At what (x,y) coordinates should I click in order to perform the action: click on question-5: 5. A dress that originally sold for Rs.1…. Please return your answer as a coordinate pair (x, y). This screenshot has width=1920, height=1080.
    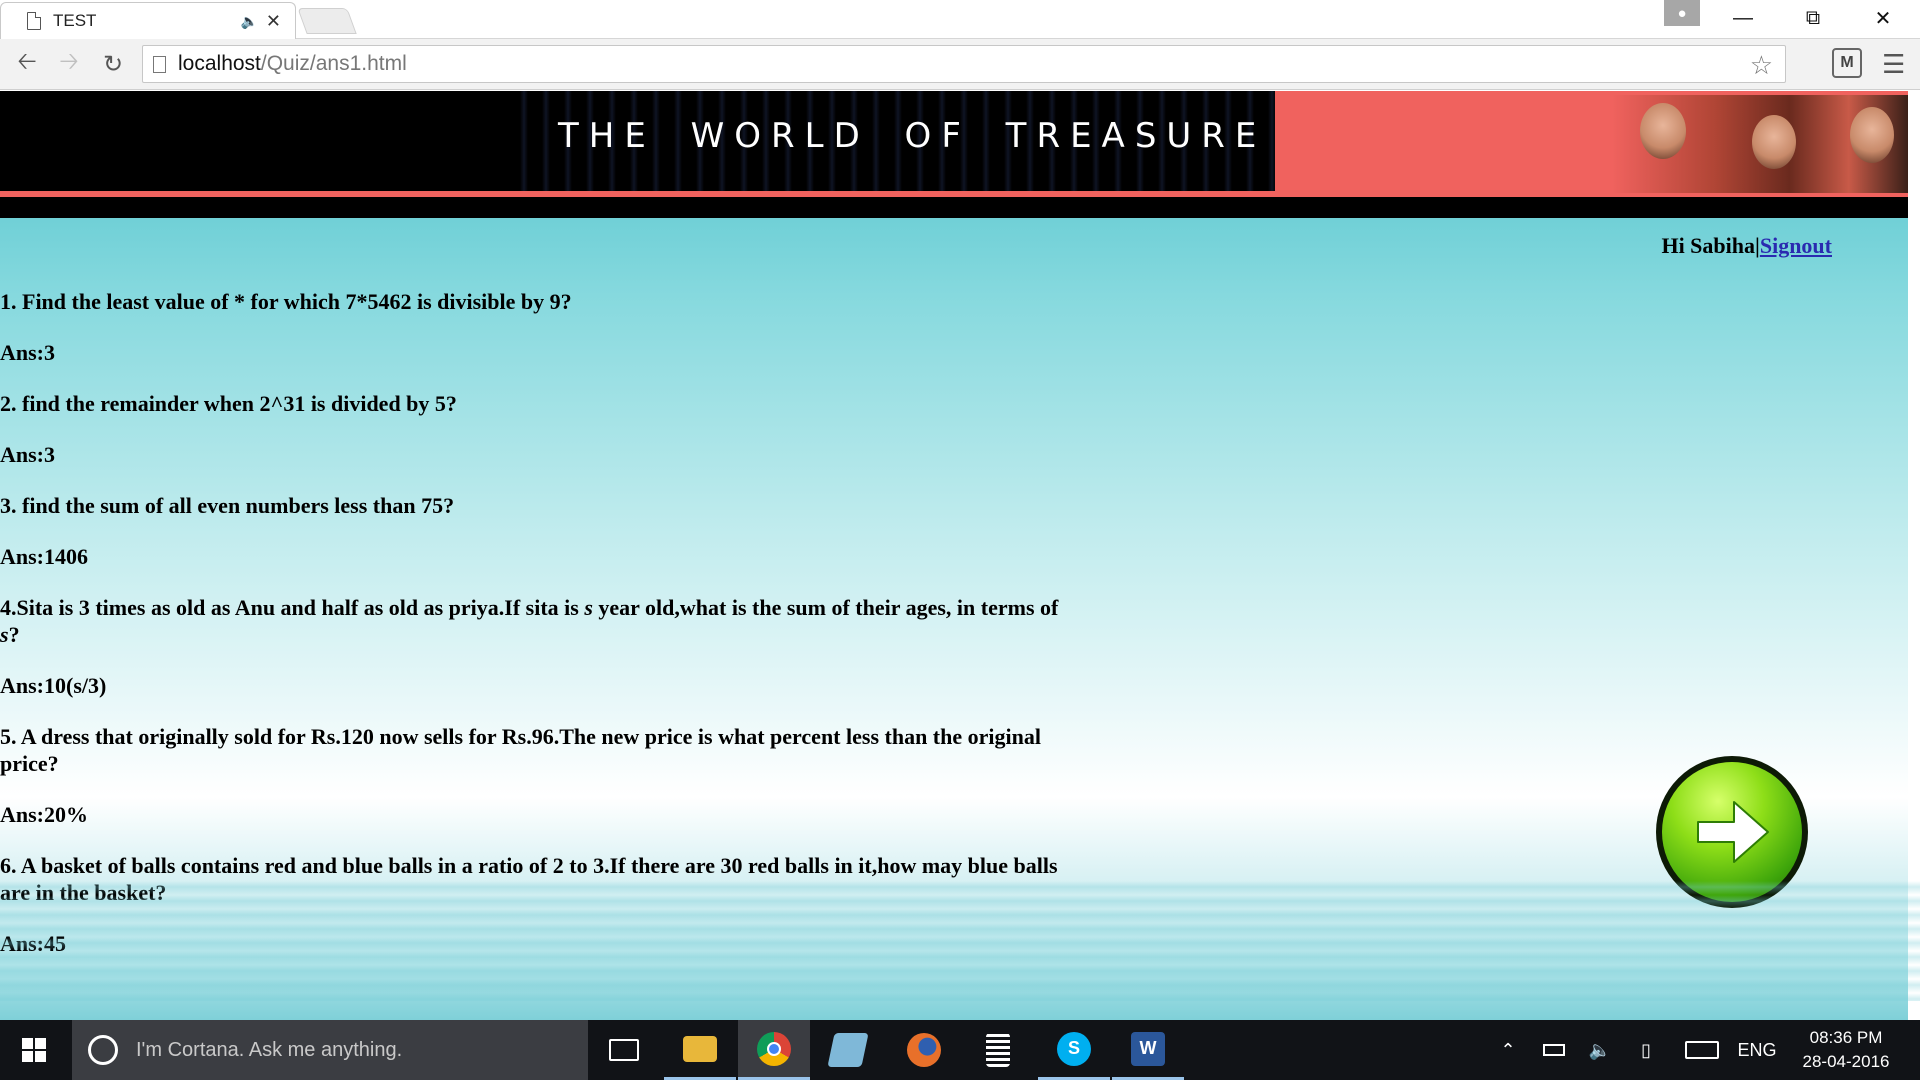
    Looking at the image, I should click on (520, 750).